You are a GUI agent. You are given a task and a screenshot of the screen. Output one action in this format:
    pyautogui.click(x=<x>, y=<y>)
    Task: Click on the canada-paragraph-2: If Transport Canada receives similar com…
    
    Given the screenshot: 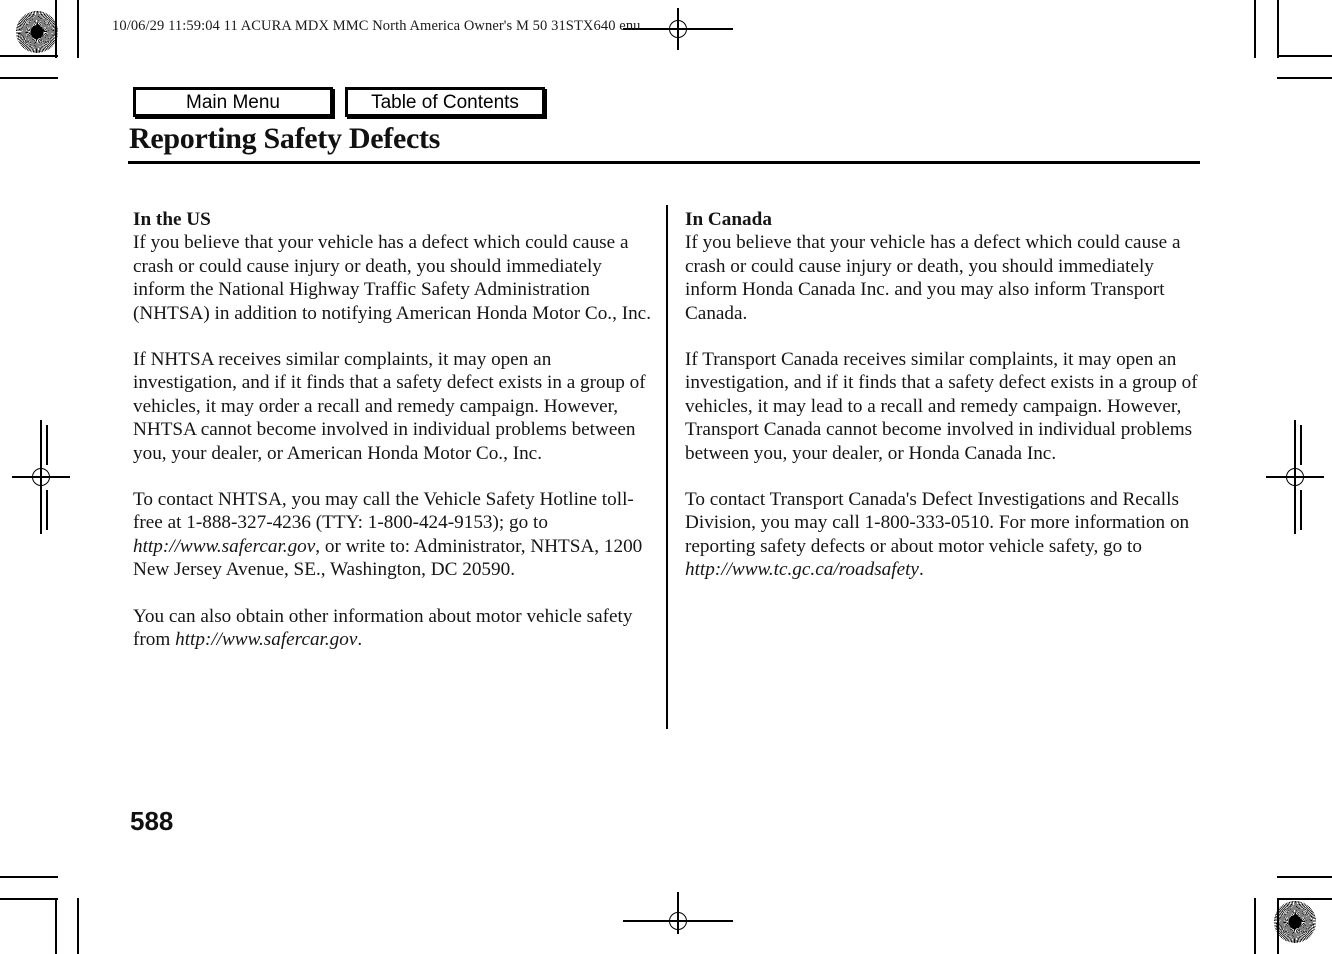 What is the action you would take?
    pyautogui.click(x=941, y=406)
    